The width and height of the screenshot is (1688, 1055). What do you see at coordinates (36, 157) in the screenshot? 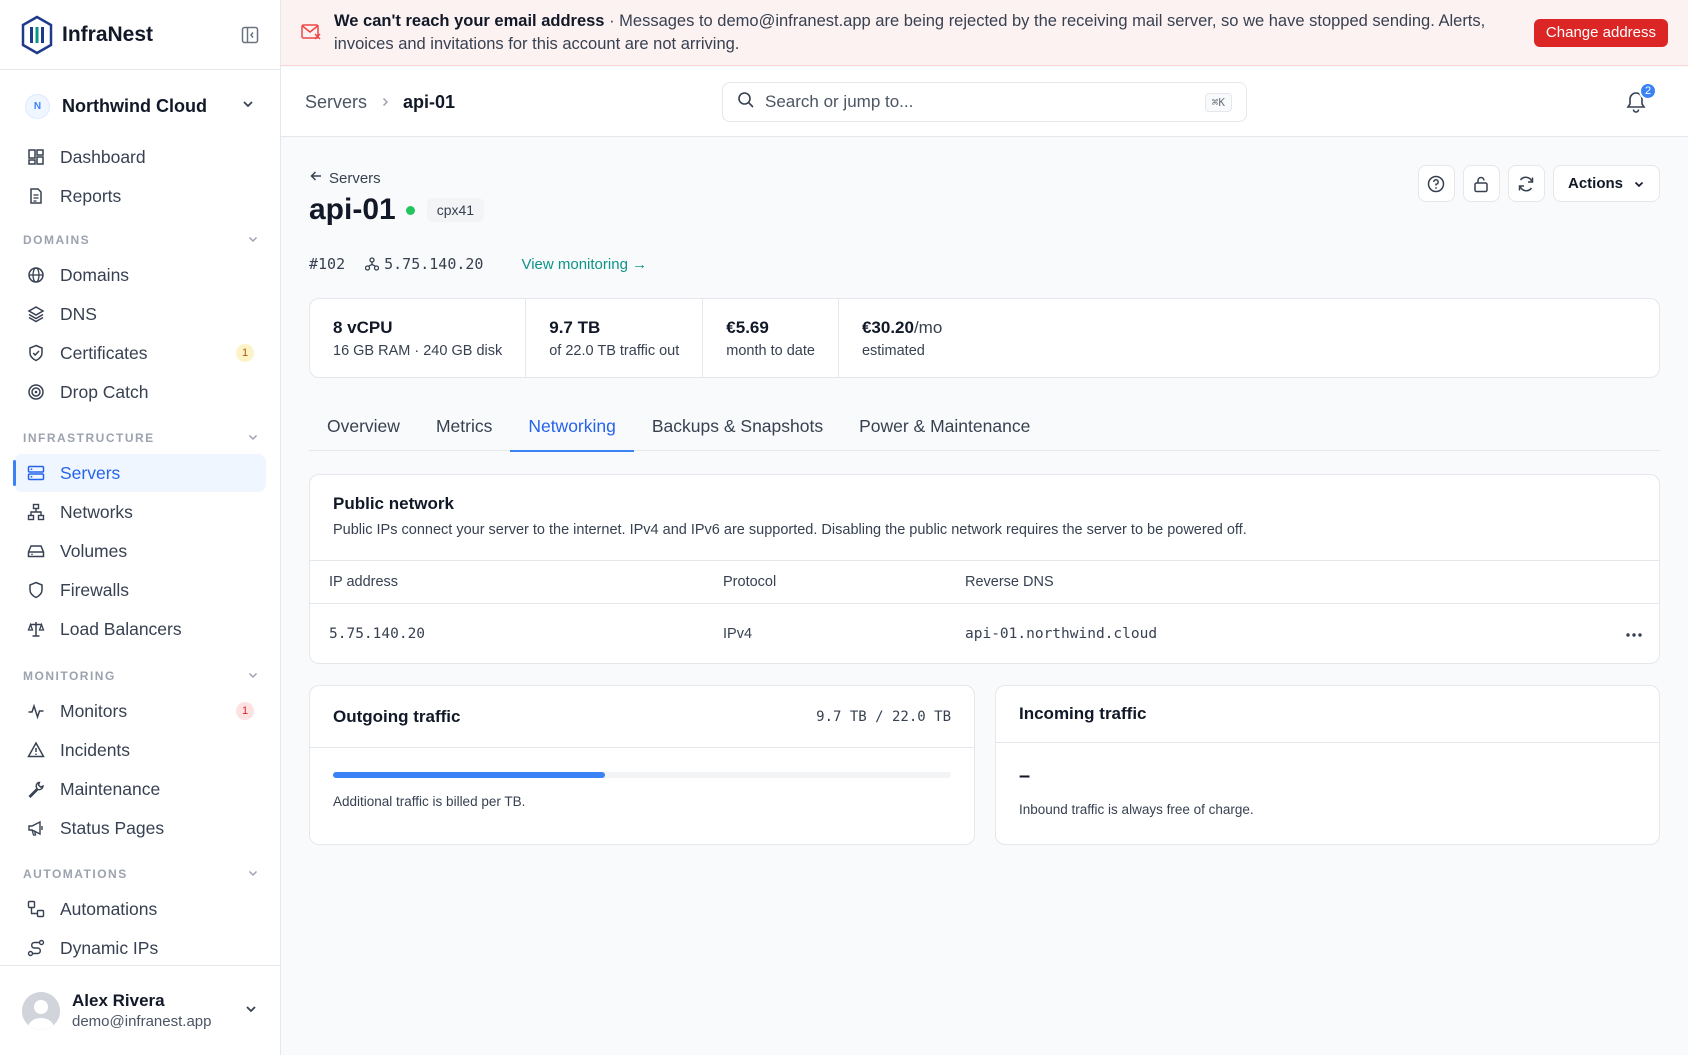
I see `dashboard-icon` at bounding box center [36, 157].